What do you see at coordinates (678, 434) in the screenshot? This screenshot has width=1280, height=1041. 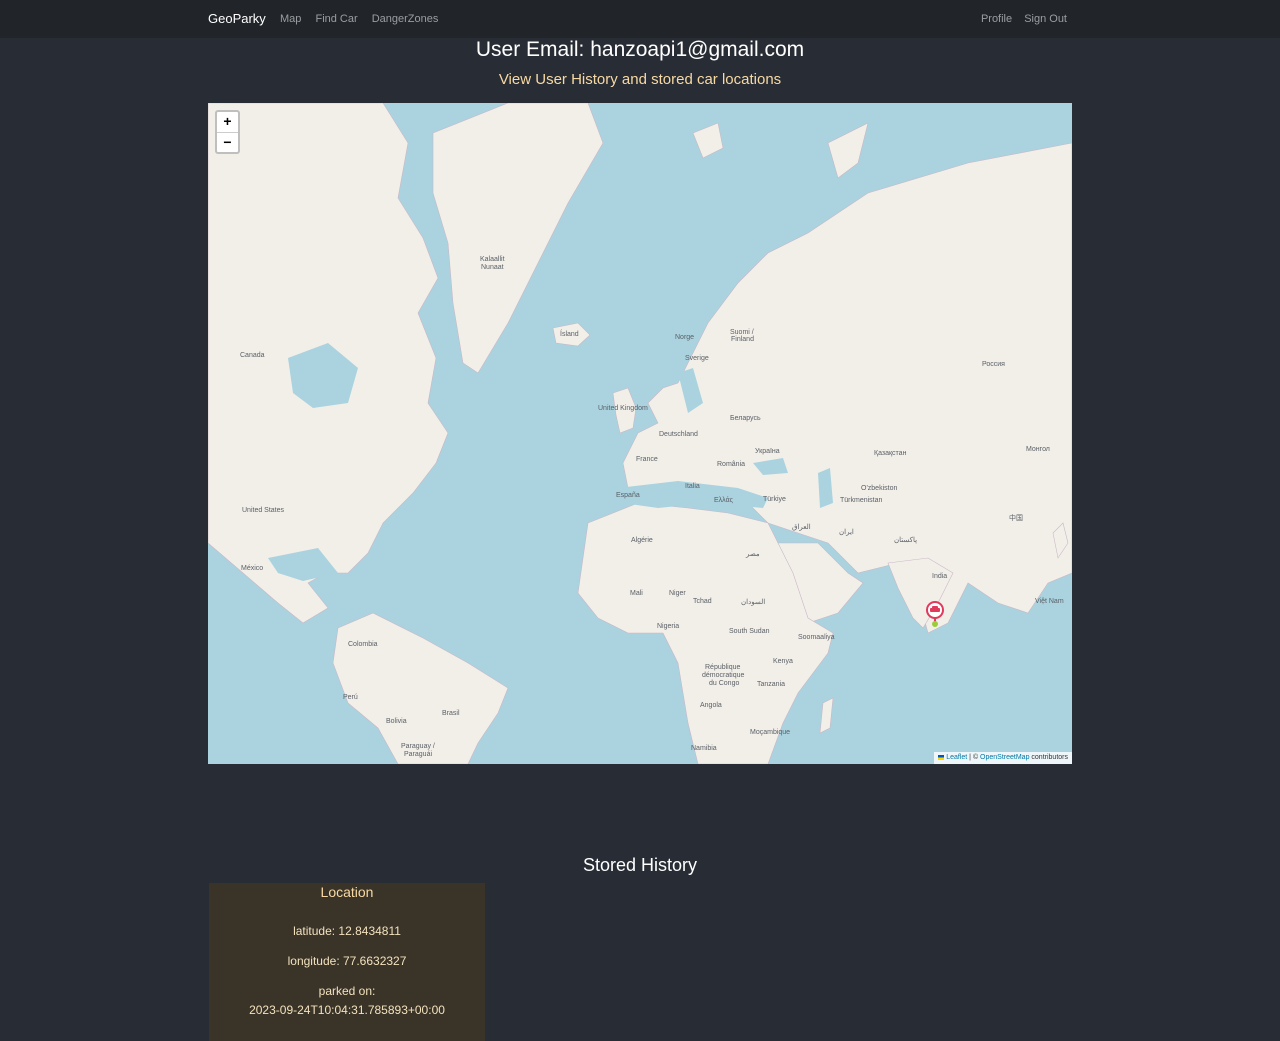 I see `label-deutschland: Deutschland` at bounding box center [678, 434].